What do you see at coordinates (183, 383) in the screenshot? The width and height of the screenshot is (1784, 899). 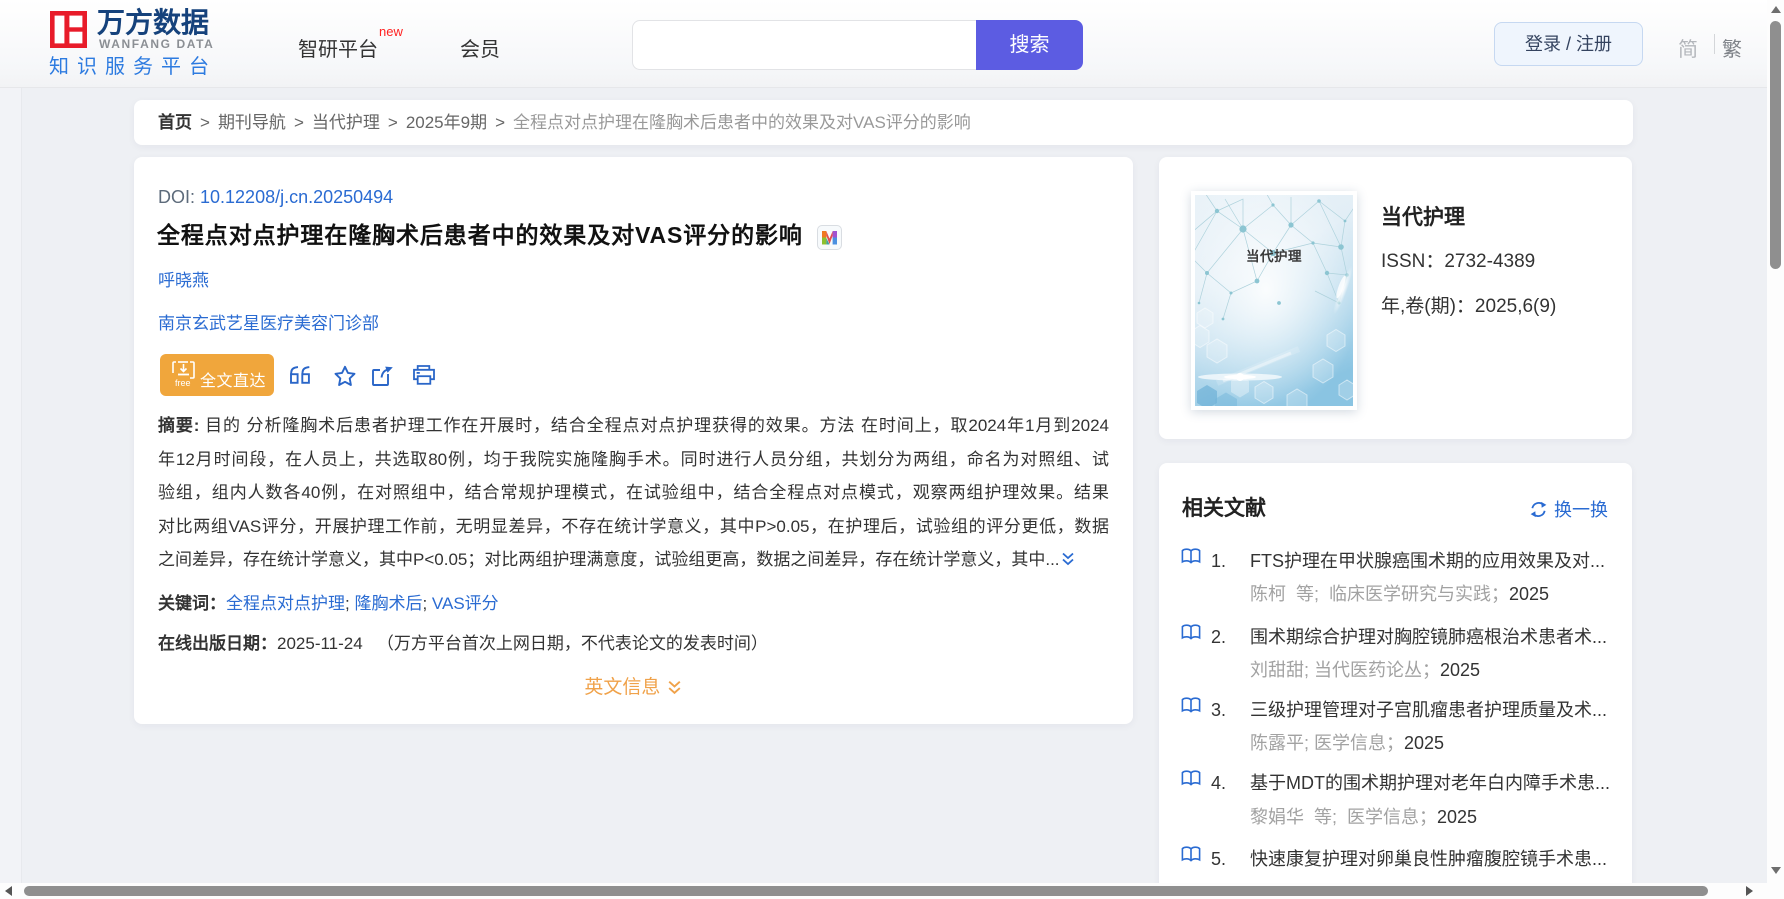 I see `svg-text: free` at bounding box center [183, 383].